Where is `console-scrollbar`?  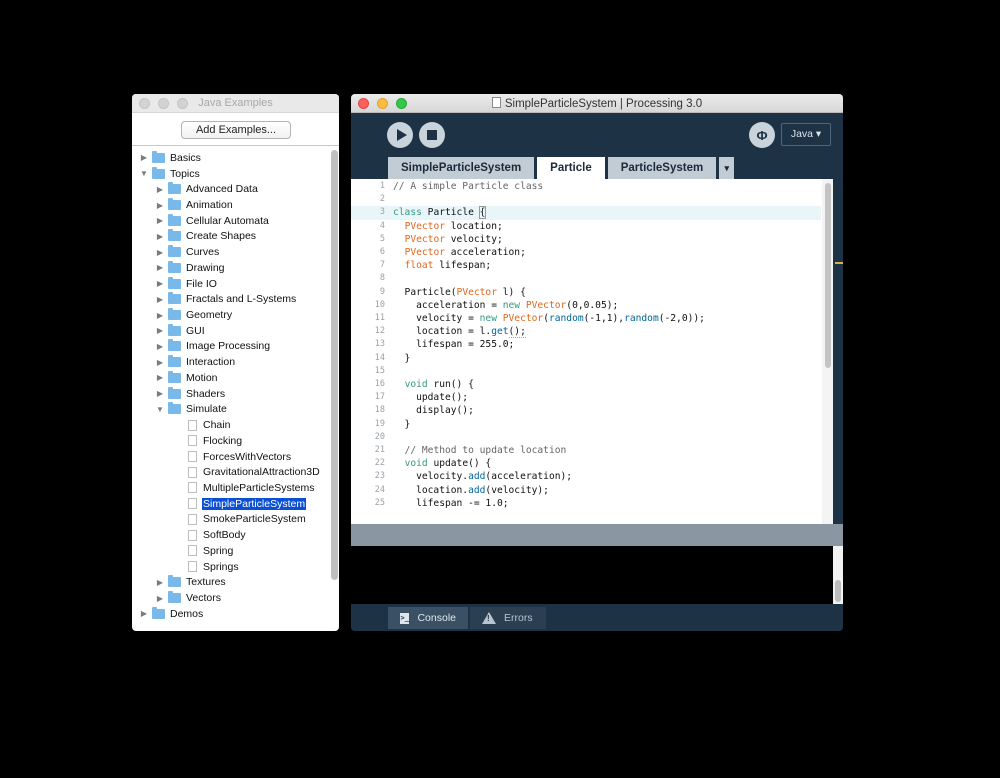
console-scrollbar is located at coordinates (838, 575).